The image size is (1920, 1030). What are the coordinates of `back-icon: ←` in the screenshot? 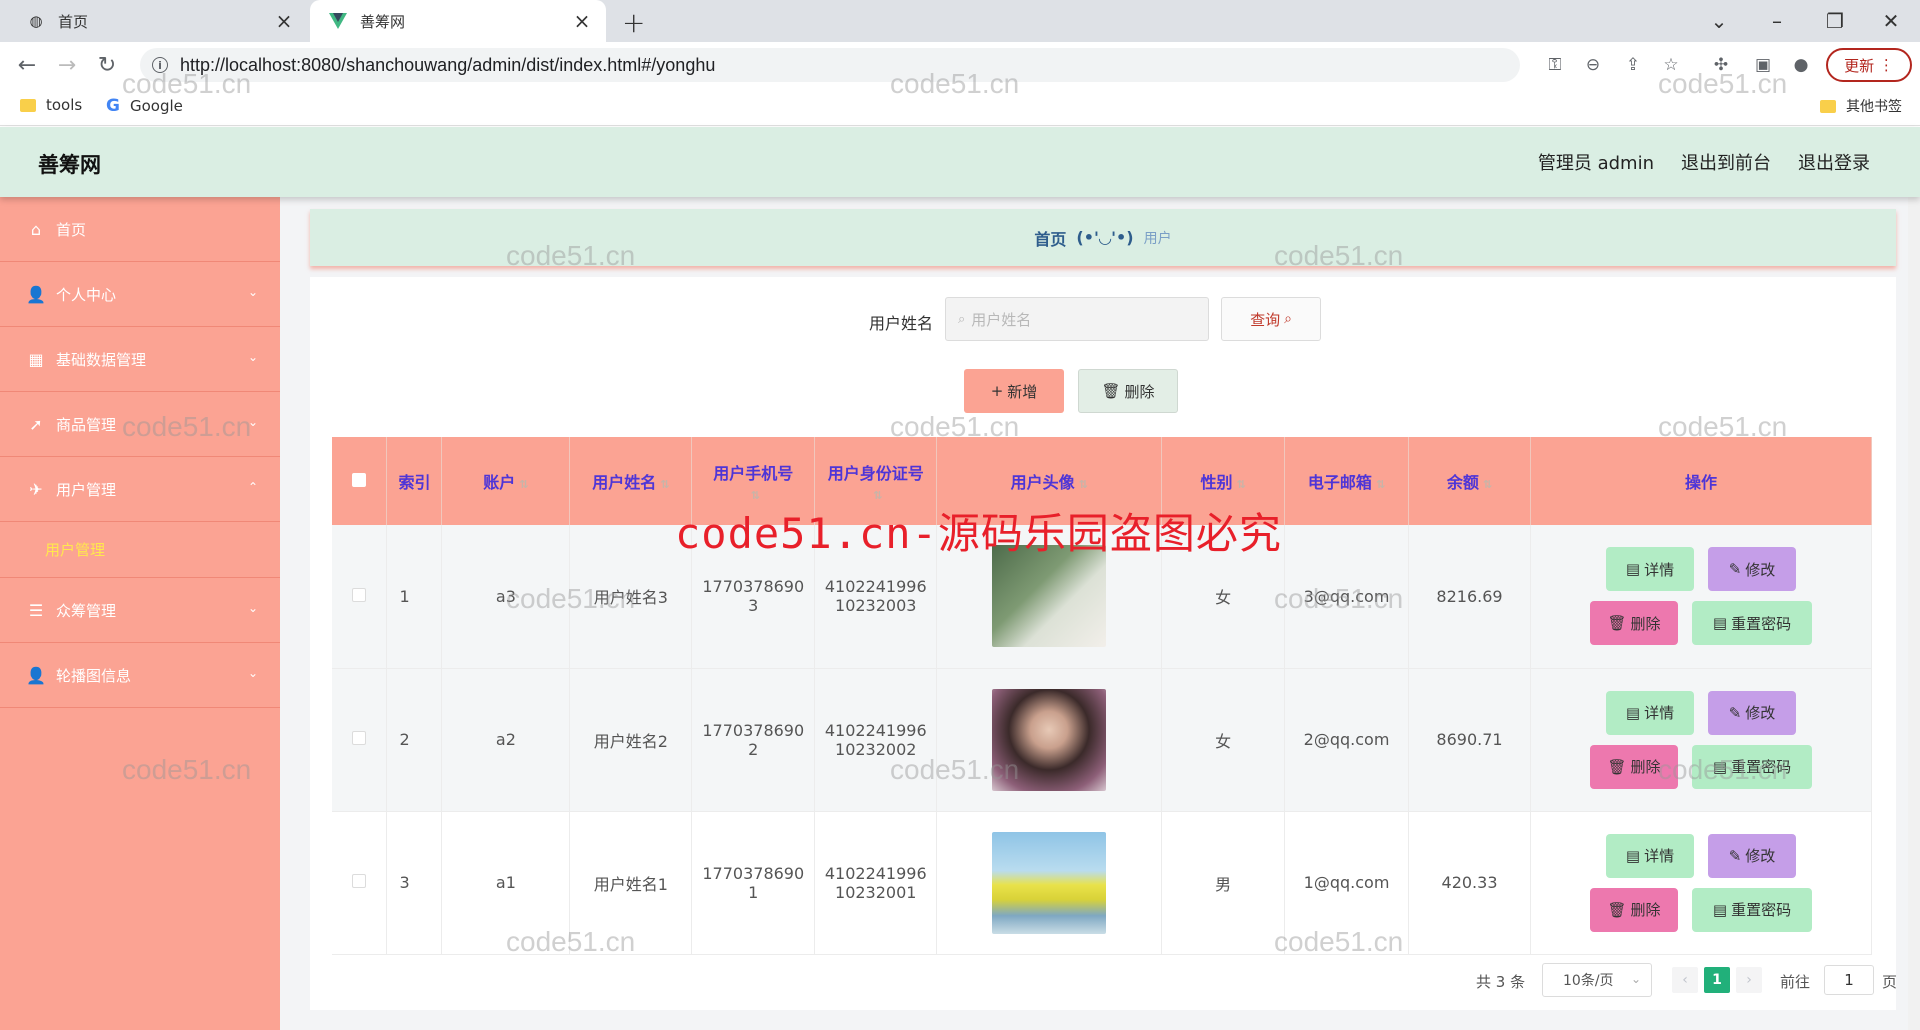 It's located at (27, 65).